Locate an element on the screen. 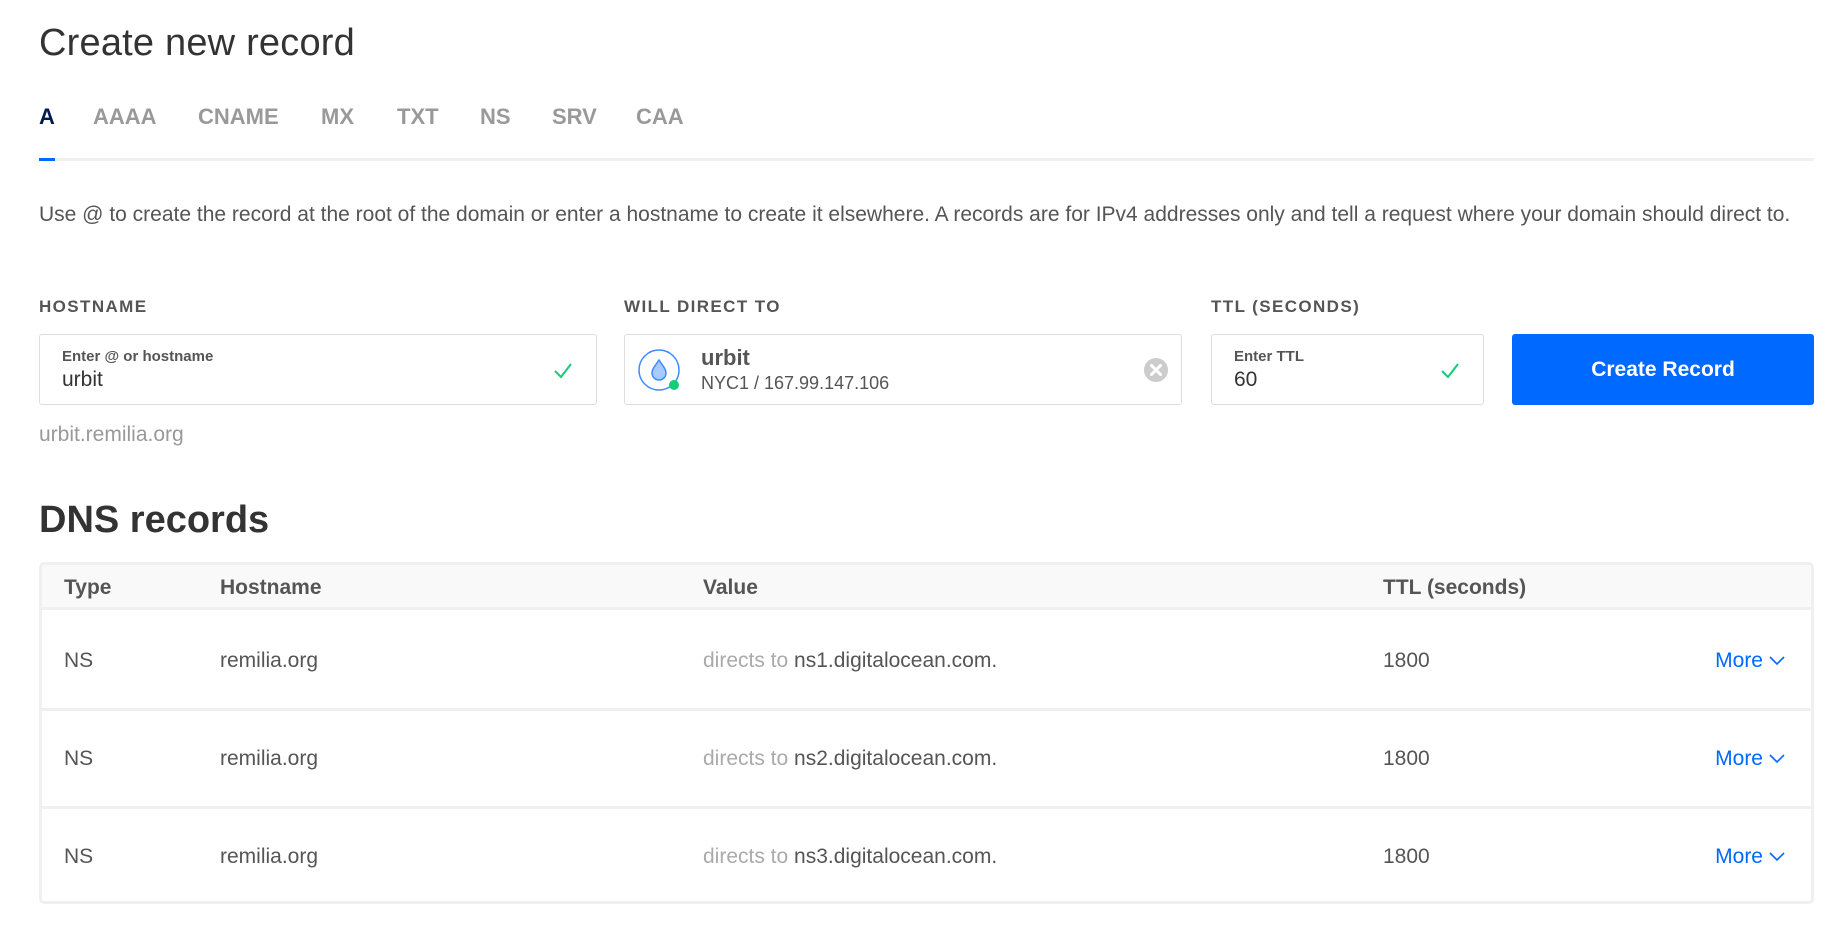  ttl-input is located at coordinates (1324, 380).